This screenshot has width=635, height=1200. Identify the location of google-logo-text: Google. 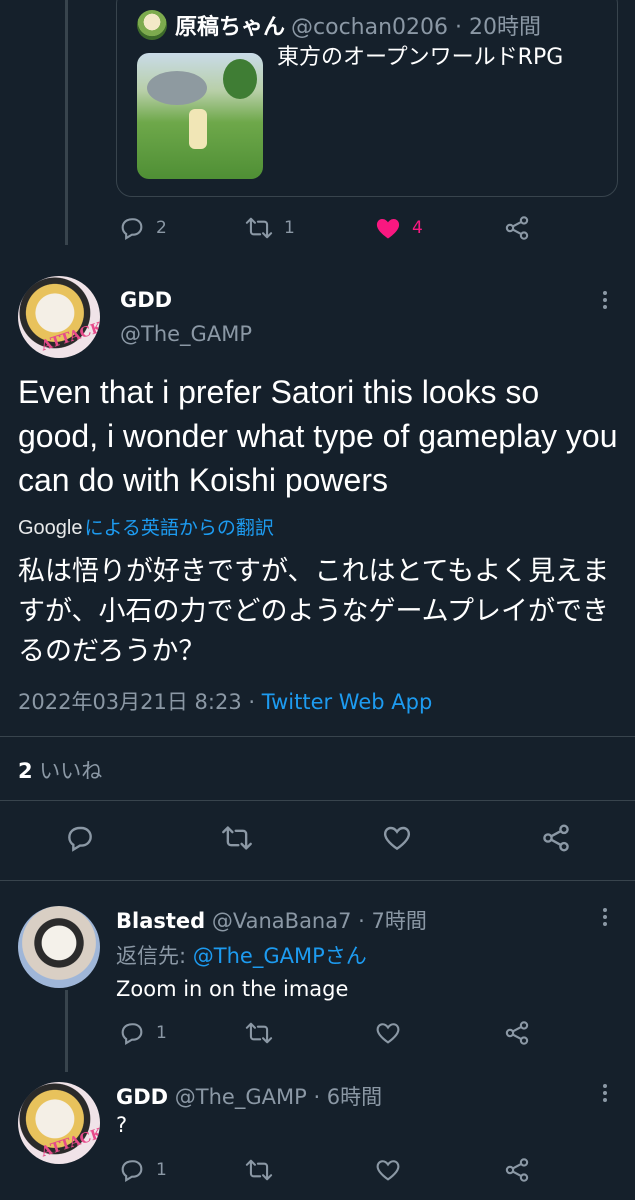
(50, 528).